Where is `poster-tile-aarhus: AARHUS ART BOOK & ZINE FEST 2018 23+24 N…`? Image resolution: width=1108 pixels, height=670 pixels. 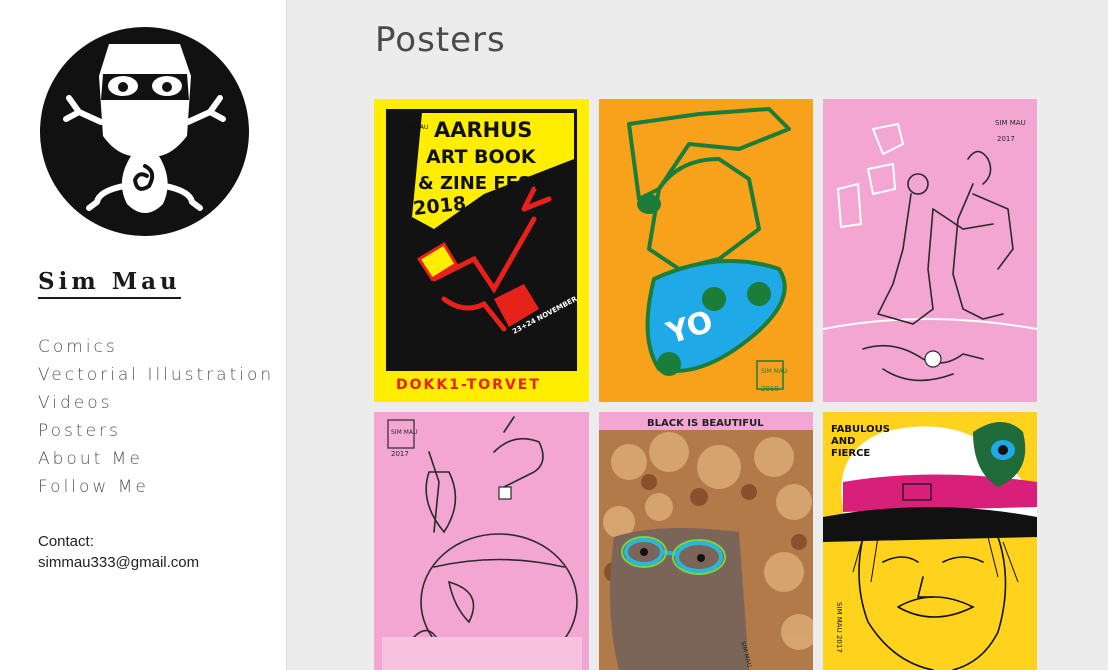 poster-tile-aarhus: AARHUS ART BOOK & ZINE FEST 2018 23+24 N… is located at coordinates (481, 250).